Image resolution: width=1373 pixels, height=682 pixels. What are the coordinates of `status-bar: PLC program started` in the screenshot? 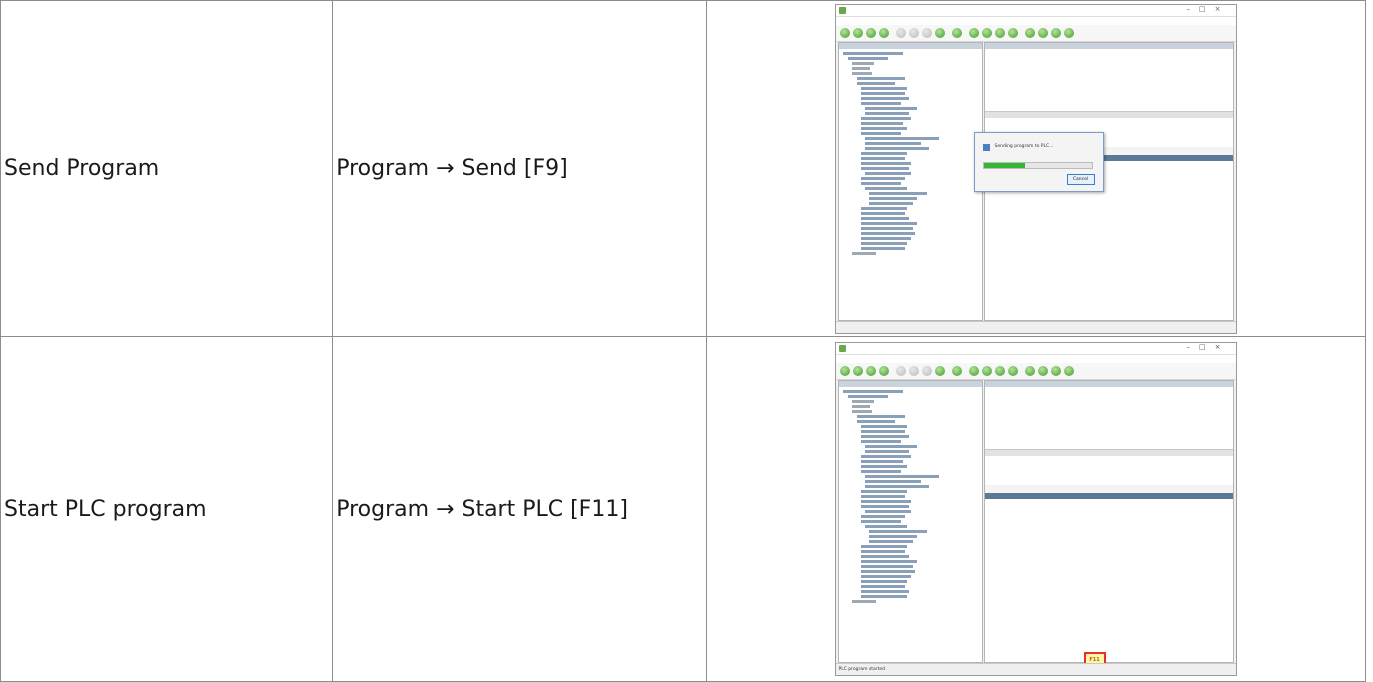 It's located at (1035, 669).